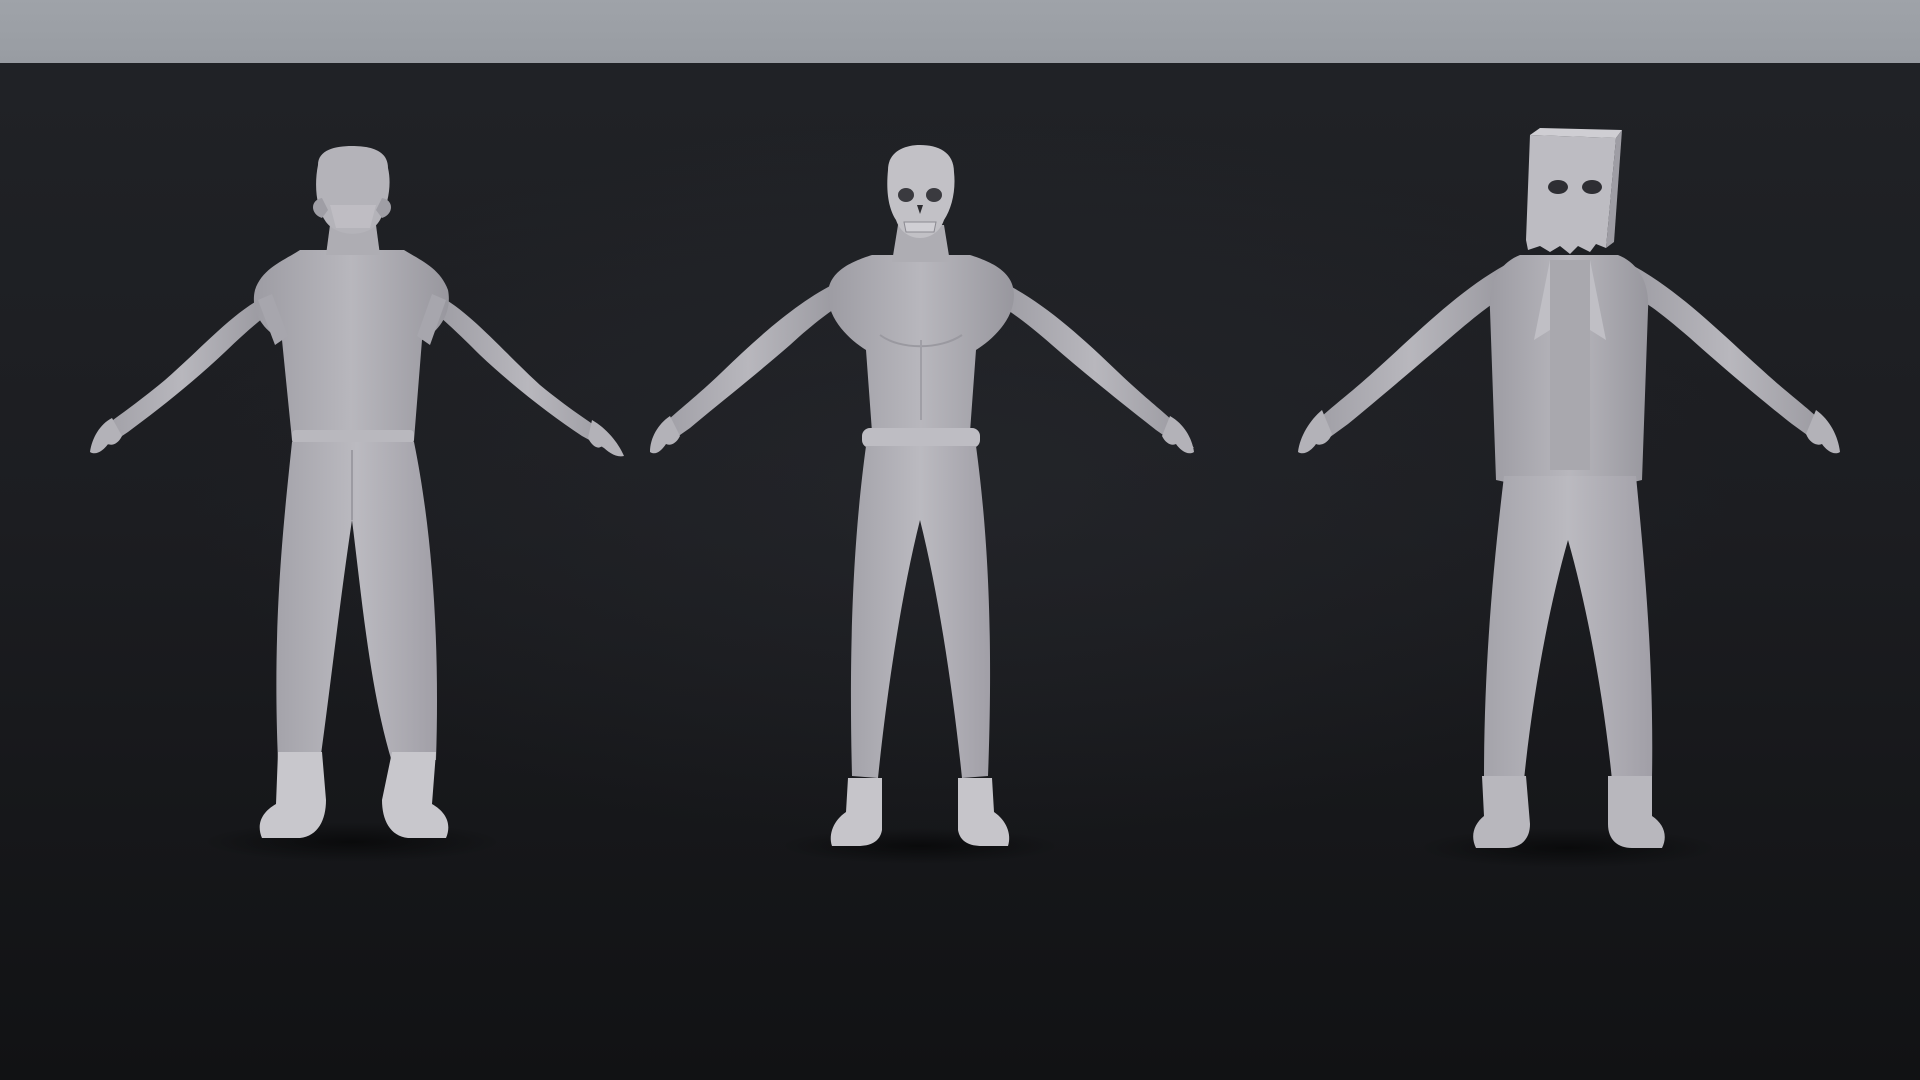 The image size is (1920, 1080). I want to click on inner-shirt, so click(1570, 365).